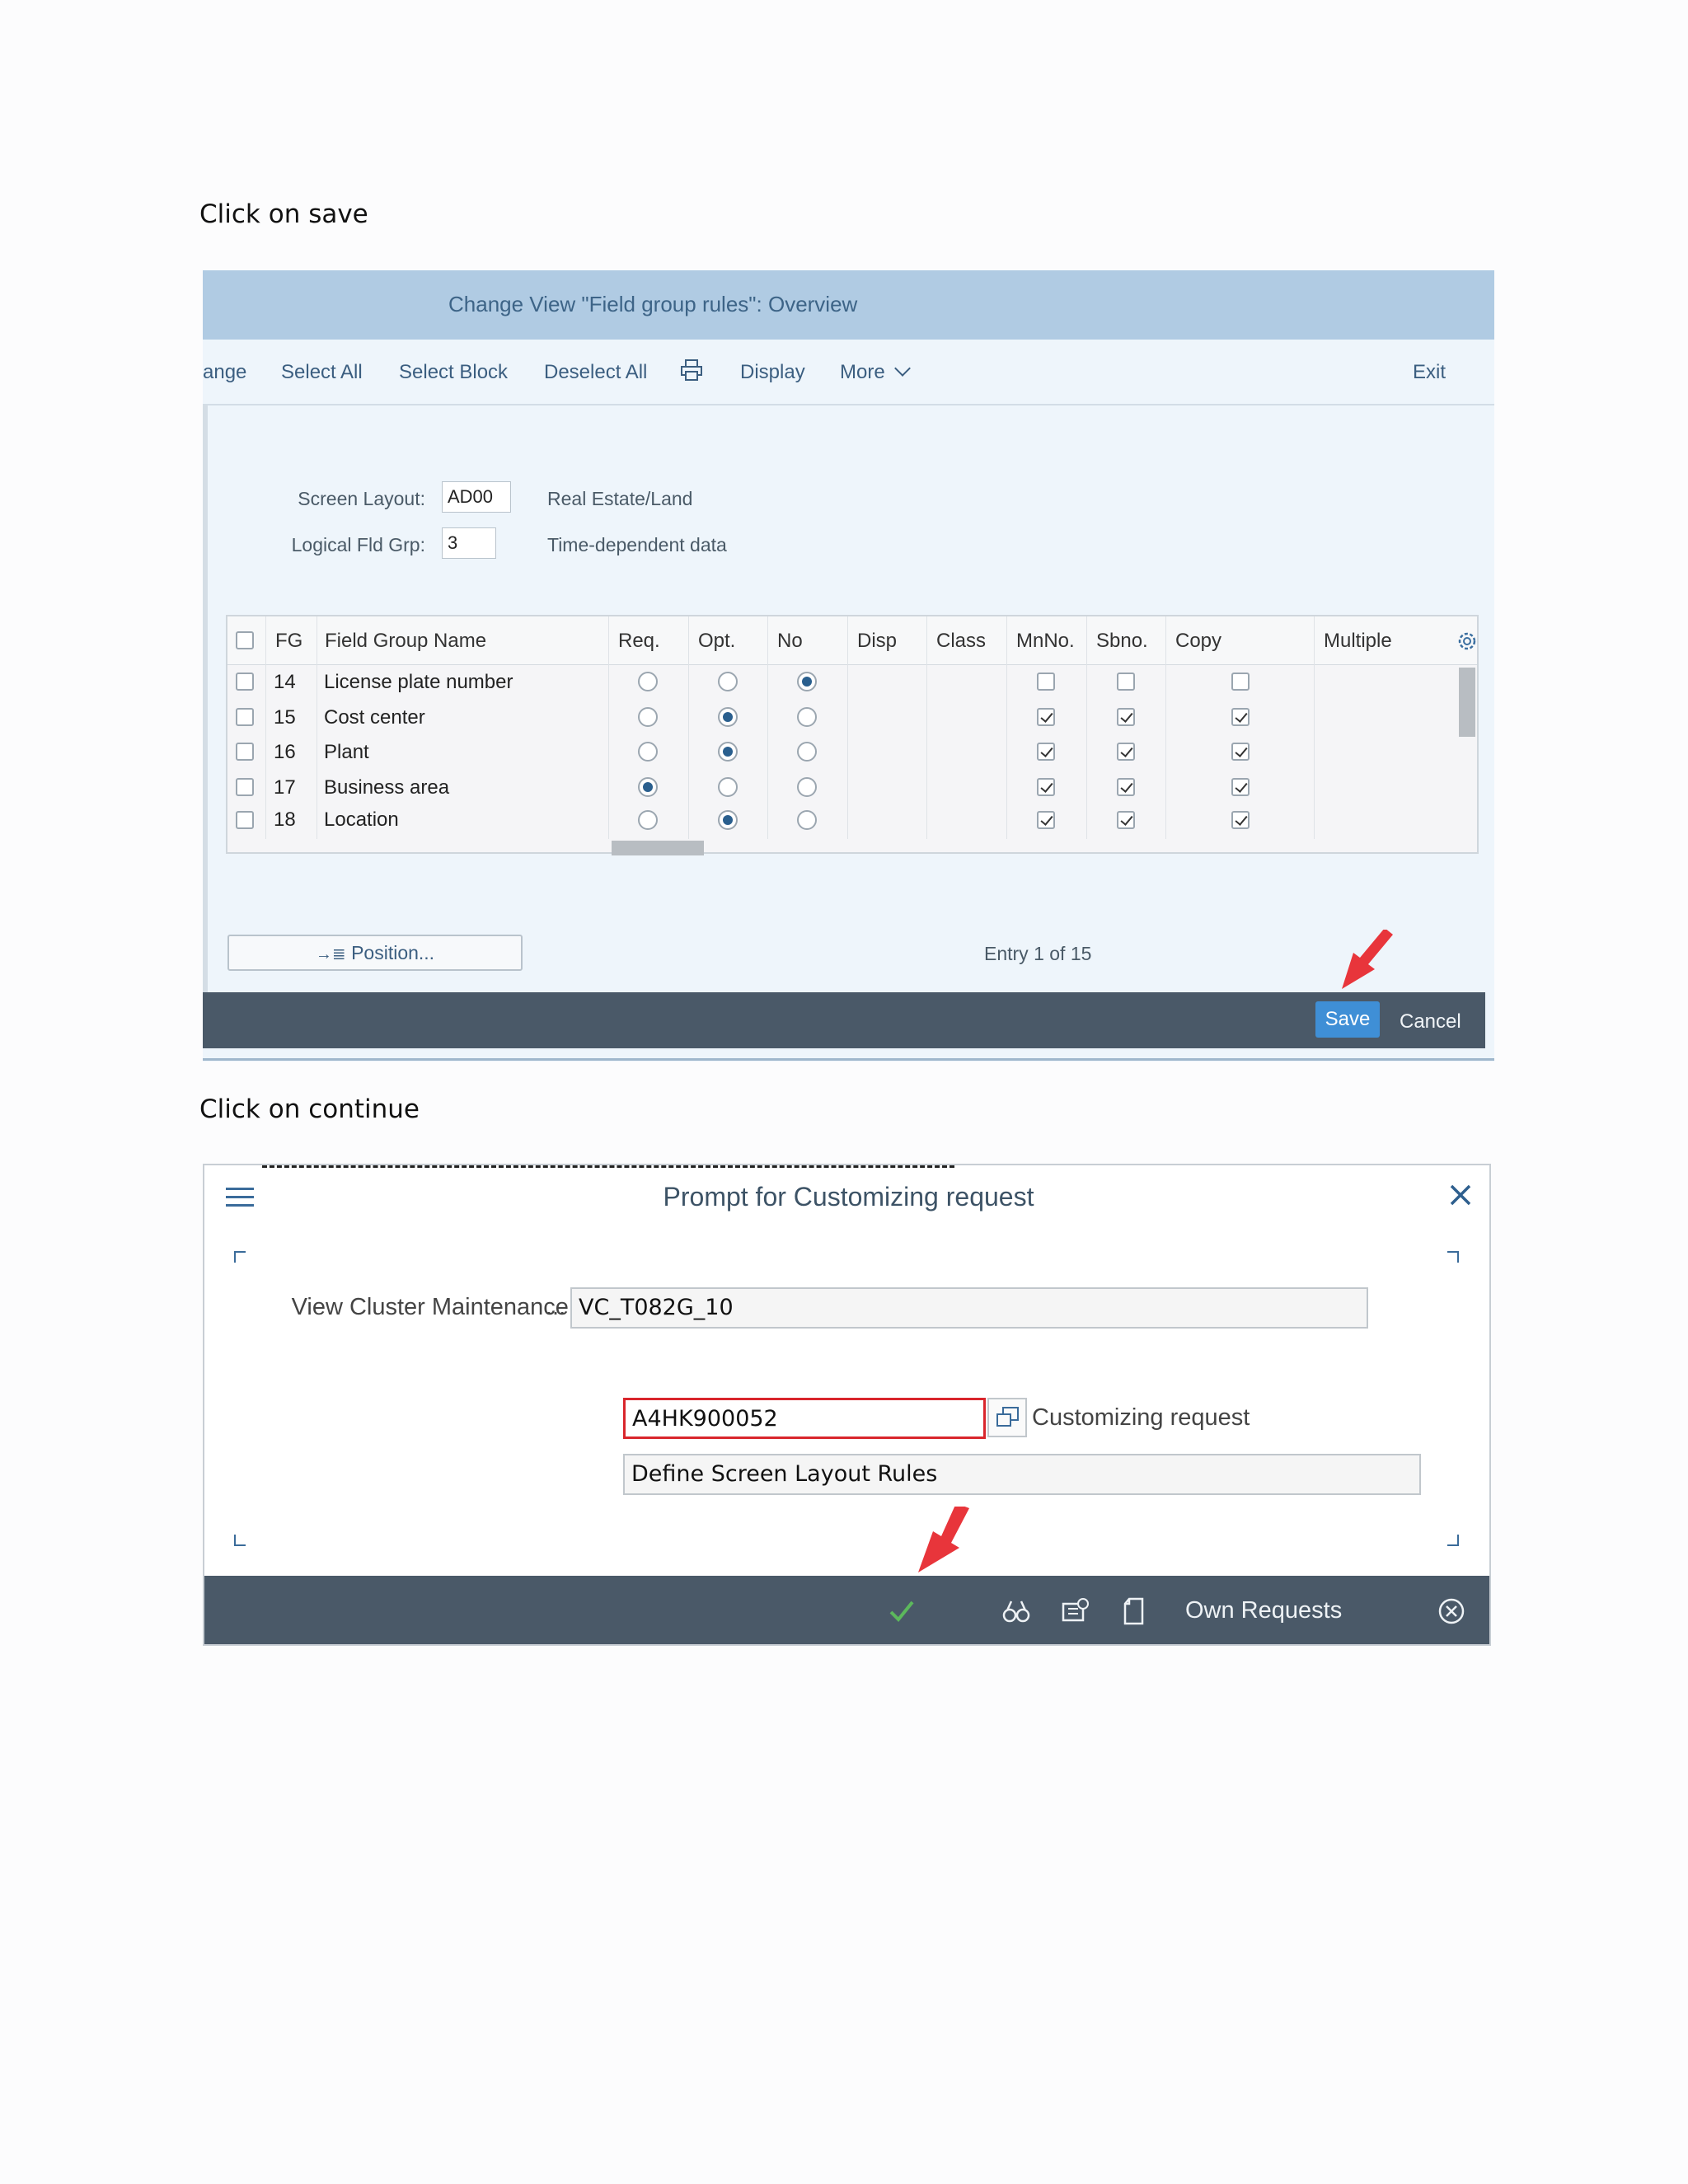 The width and height of the screenshot is (1688, 2184). What do you see at coordinates (477, 497) in the screenshot?
I see `screen-layout-field: AD00` at bounding box center [477, 497].